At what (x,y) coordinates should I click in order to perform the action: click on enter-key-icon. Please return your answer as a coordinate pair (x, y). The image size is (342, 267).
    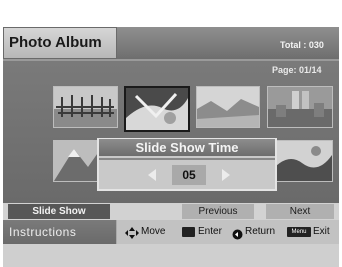
    Looking at the image, I should click on (188, 232).